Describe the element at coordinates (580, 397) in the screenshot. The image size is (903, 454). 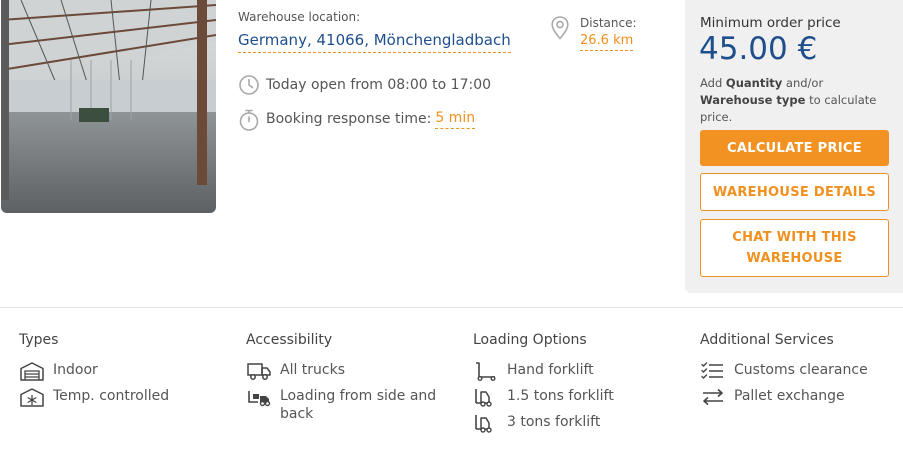
I see `list-item: 1.5 tons forklift` at that location.